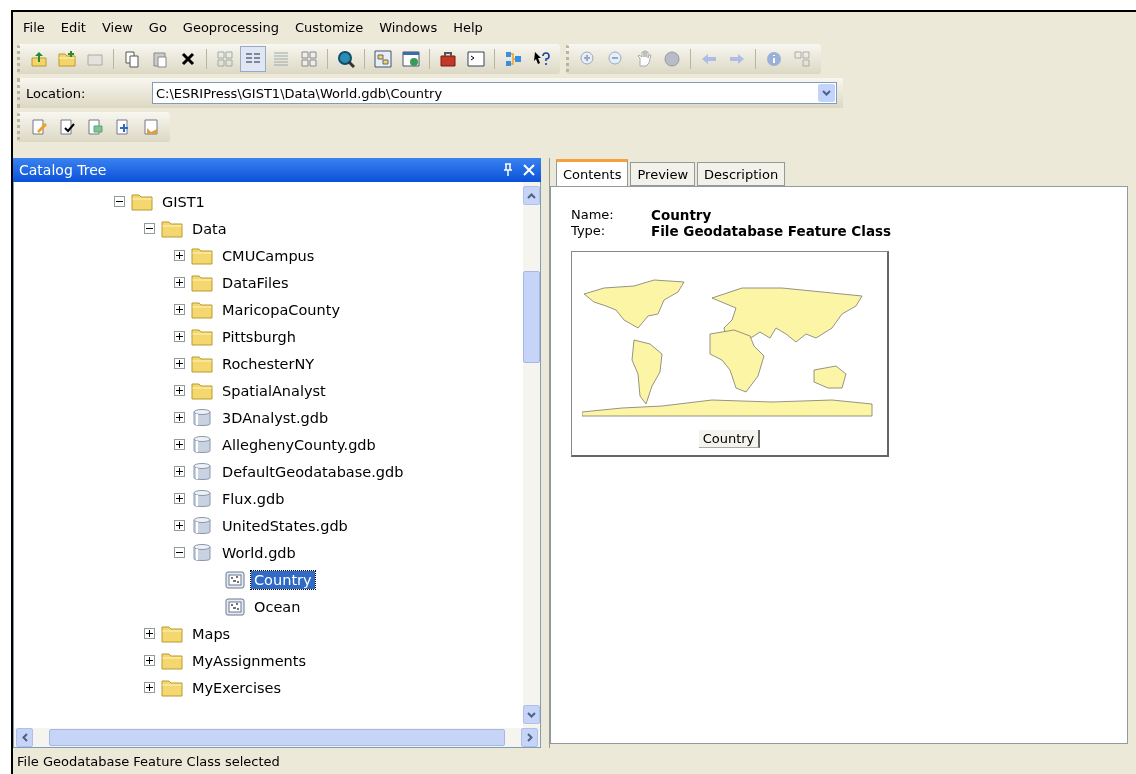  I want to click on tree-item: Data, so click(209, 228).